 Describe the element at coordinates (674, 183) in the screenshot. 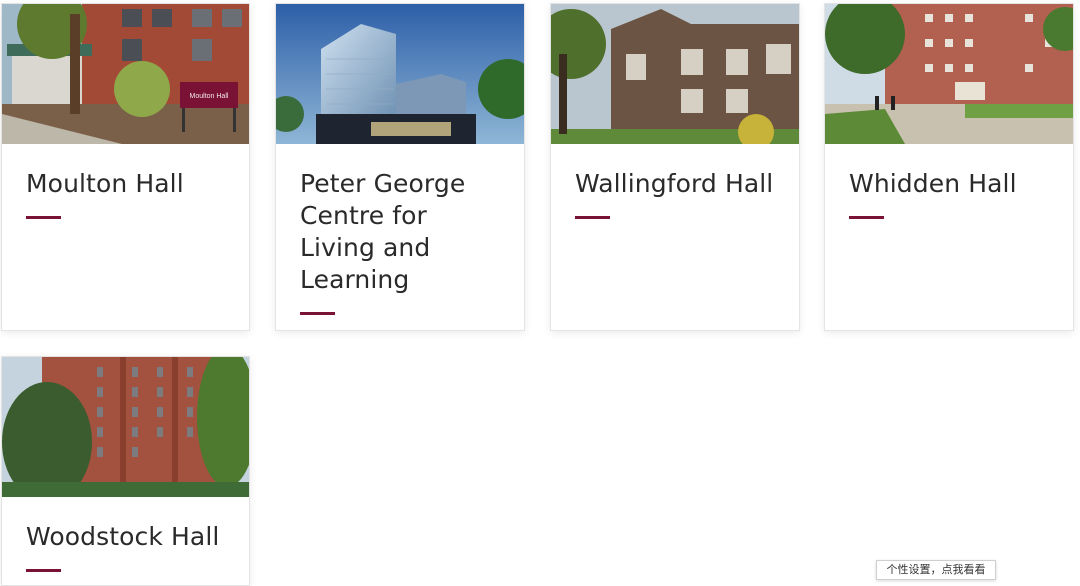

I see `card-title: Wallingford Hall` at that location.